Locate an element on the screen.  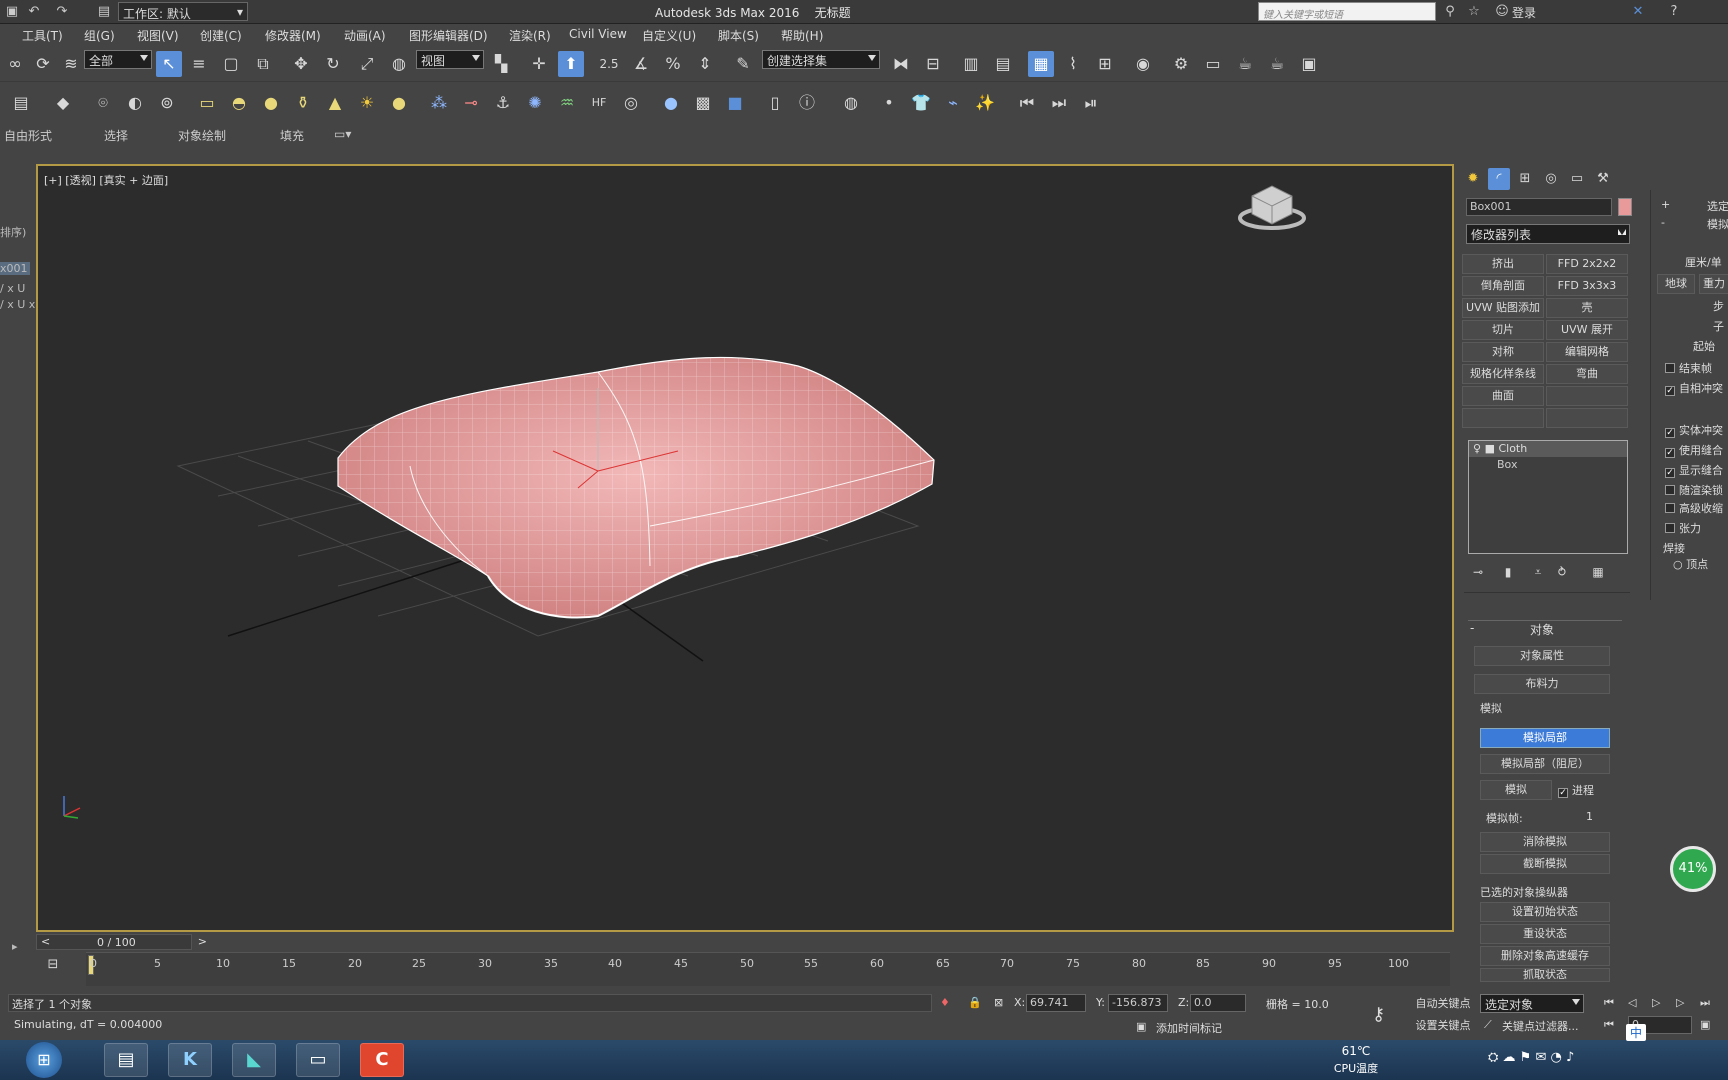
hf-icon: HF is located at coordinates (599, 103).